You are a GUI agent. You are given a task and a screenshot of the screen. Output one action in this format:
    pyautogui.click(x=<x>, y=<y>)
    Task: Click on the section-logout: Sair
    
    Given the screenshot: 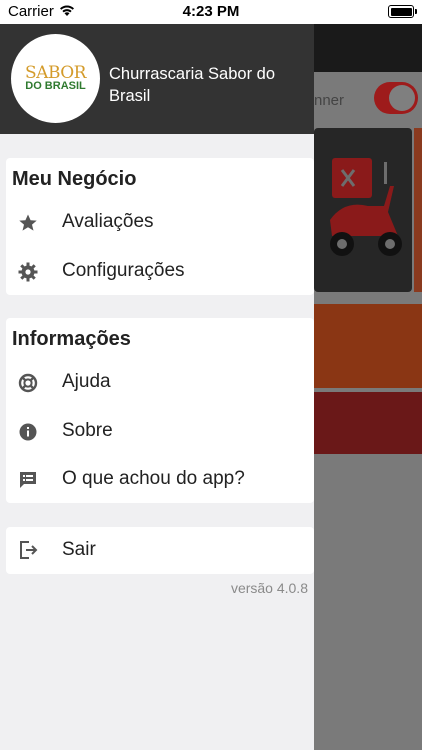 What is the action you would take?
    pyautogui.click(x=160, y=550)
    